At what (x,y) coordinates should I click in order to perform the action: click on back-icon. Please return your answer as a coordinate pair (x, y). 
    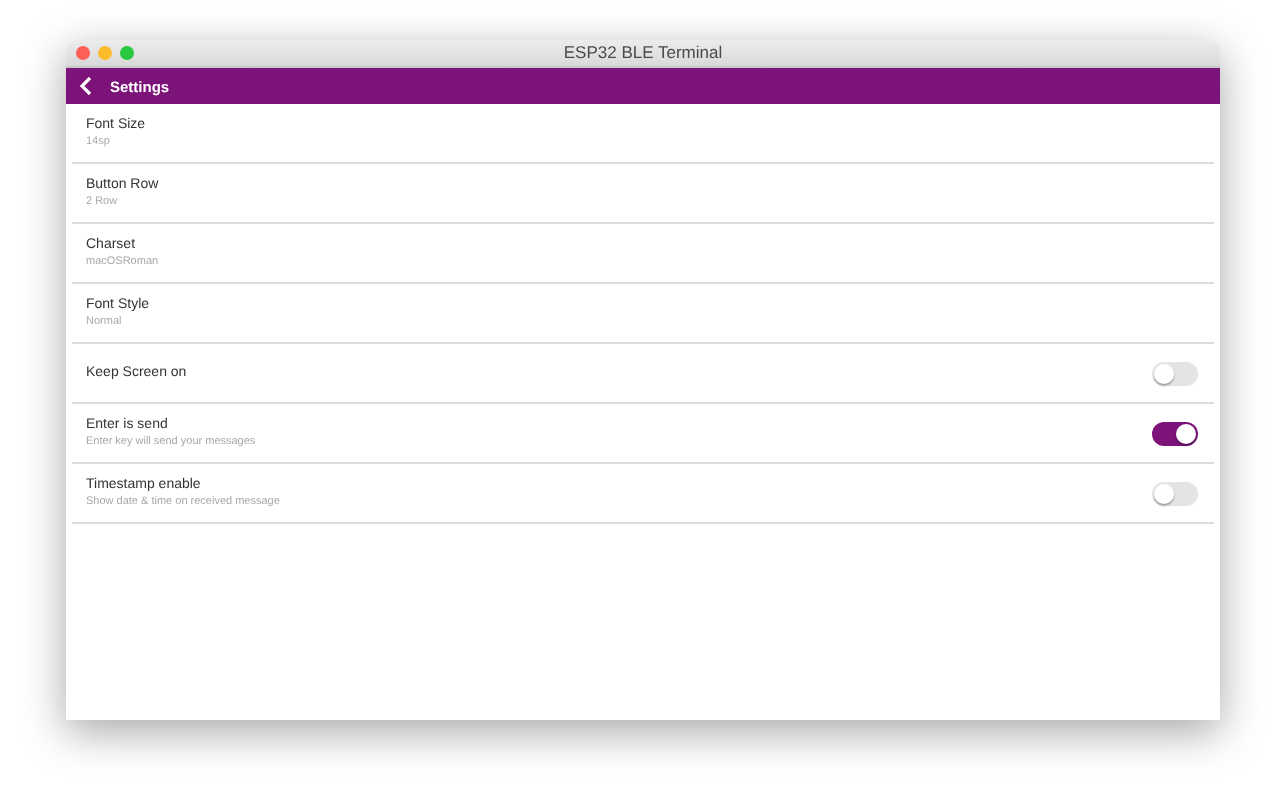
    Looking at the image, I should click on (86, 86).